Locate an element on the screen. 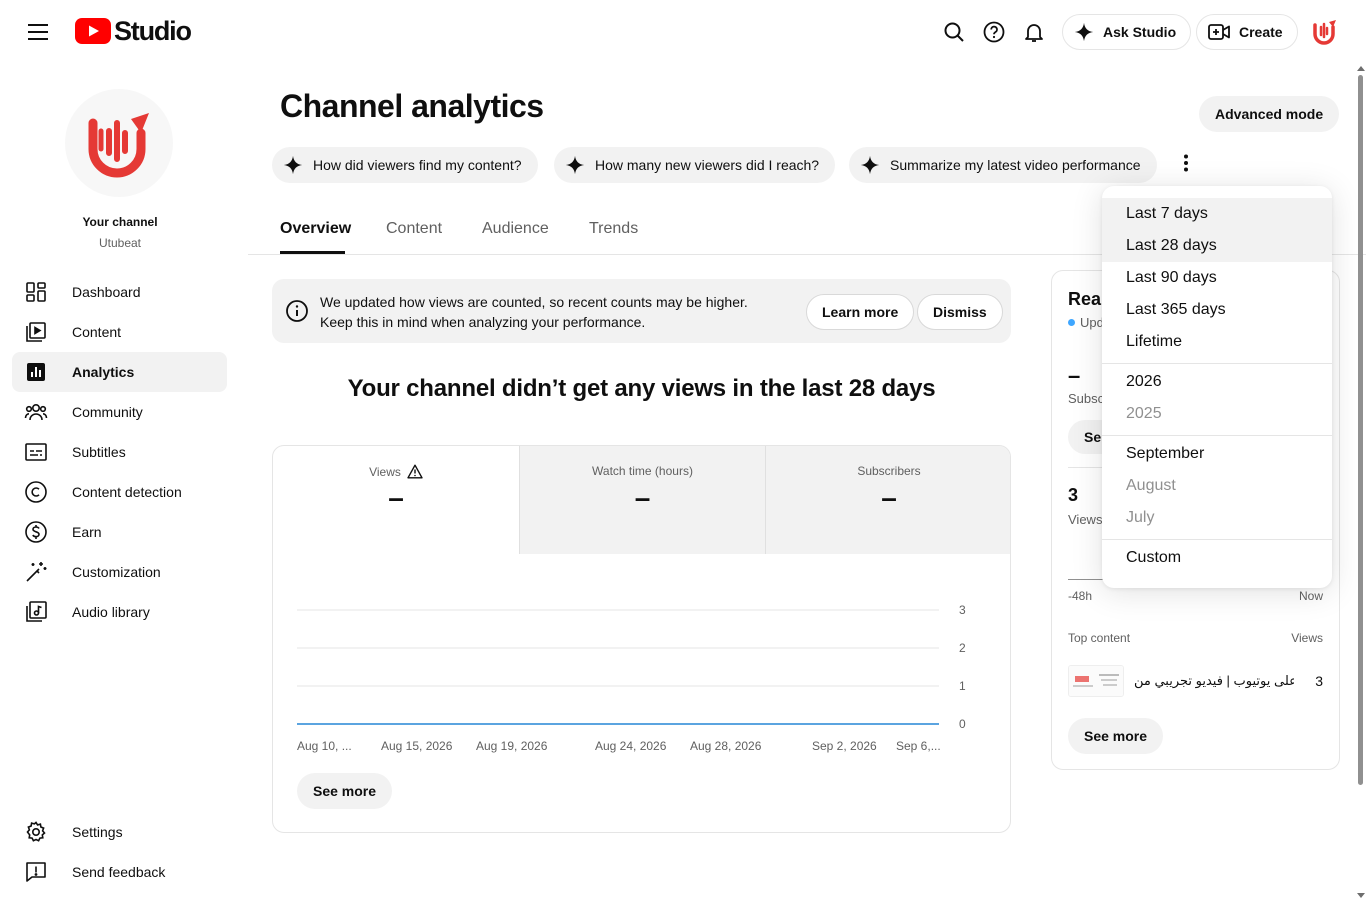 Image resolution: width=1366 pixels, height=900 pixels. sidebar-item-community: Community is located at coordinates (119, 412).